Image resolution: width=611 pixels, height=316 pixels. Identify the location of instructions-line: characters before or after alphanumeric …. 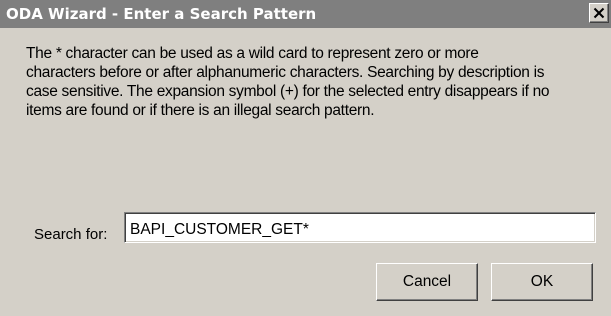
(285, 72).